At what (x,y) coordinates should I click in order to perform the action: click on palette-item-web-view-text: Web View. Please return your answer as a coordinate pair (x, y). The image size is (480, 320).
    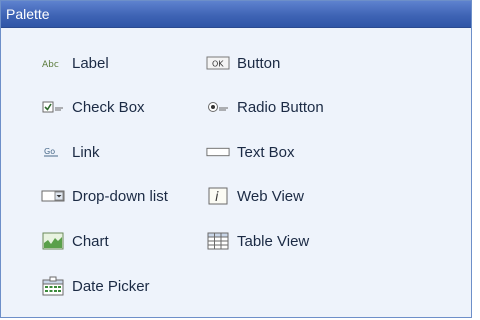
    Looking at the image, I should click on (270, 196).